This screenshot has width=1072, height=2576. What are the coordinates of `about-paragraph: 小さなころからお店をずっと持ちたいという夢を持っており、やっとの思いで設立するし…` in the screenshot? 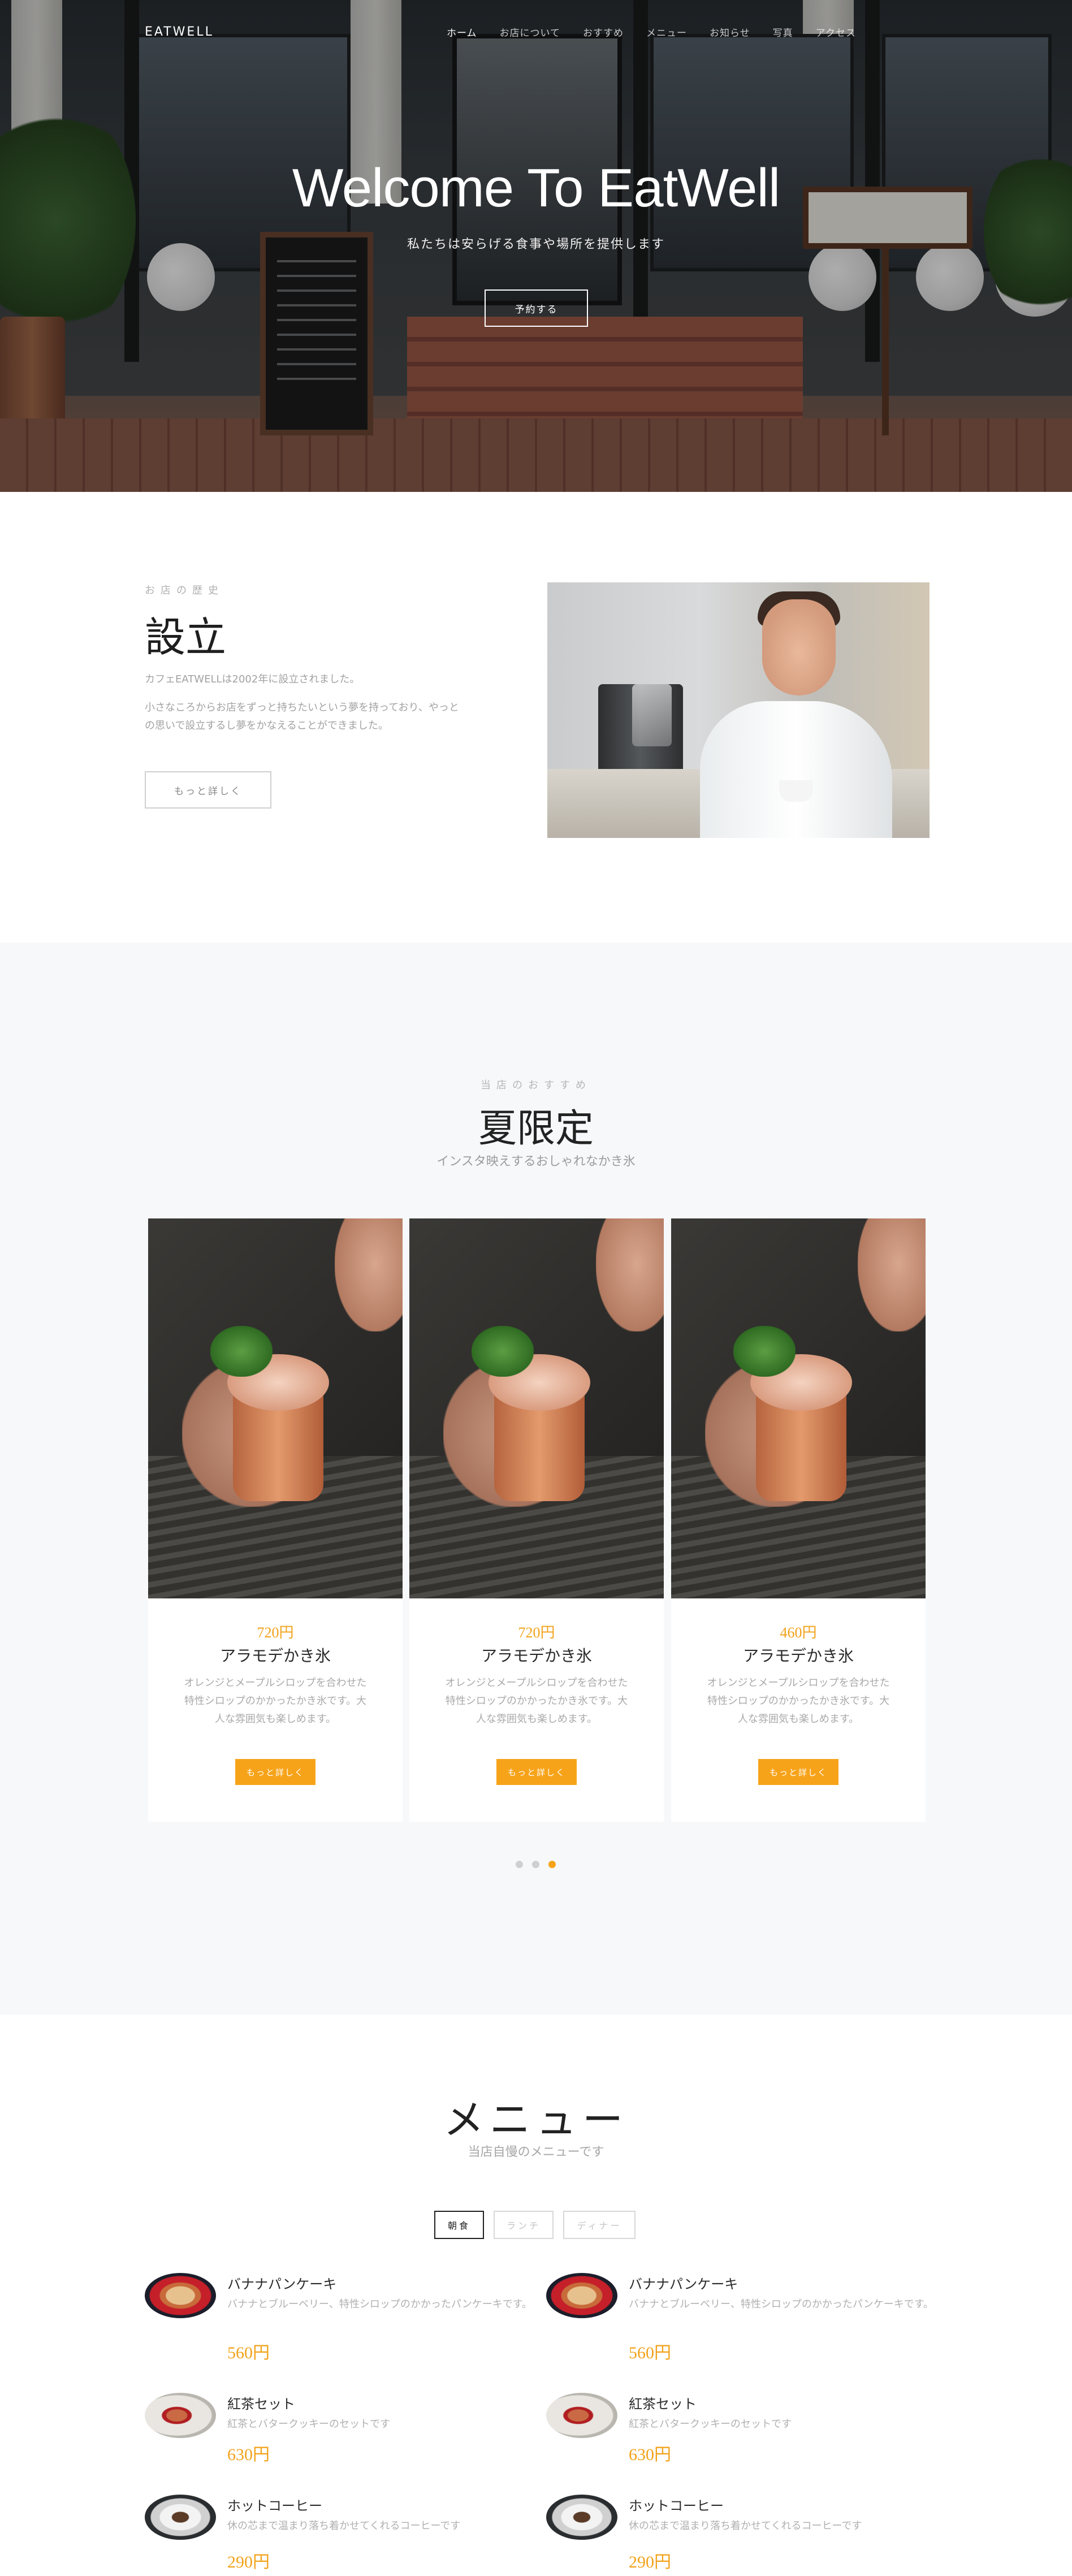 It's located at (302, 717).